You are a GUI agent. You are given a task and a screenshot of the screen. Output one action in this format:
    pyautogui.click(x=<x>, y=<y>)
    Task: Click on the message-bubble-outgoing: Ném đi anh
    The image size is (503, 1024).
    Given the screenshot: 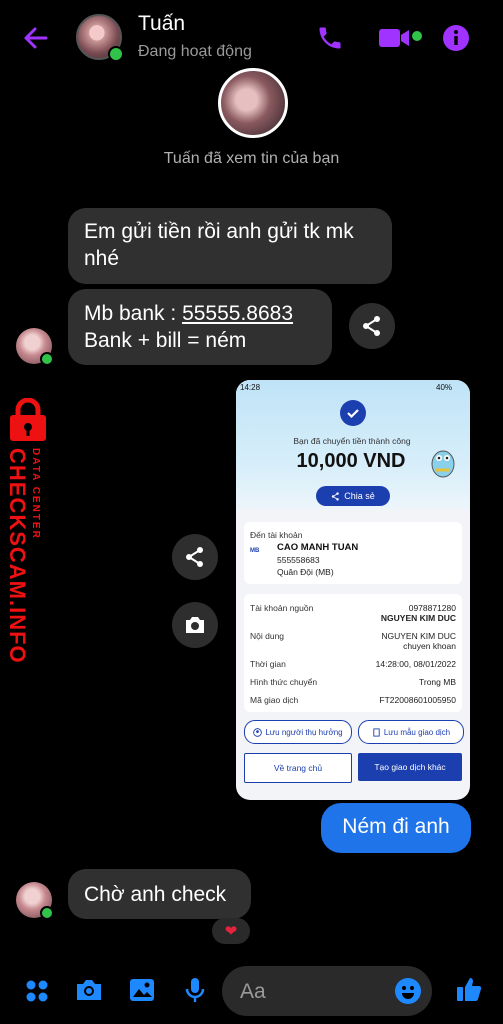 What is the action you would take?
    pyautogui.click(x=396, y=828)
    